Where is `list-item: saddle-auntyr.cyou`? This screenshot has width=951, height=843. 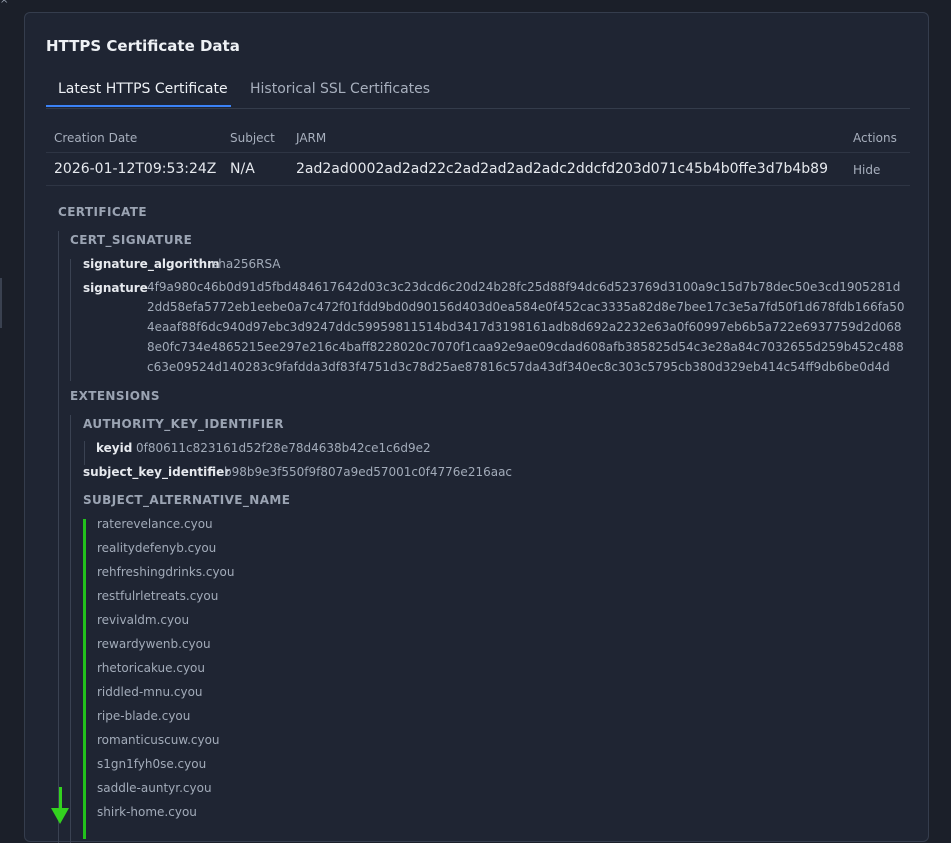 list-item: saddle-auntyr.cyou is located at coordinates (154, 788).